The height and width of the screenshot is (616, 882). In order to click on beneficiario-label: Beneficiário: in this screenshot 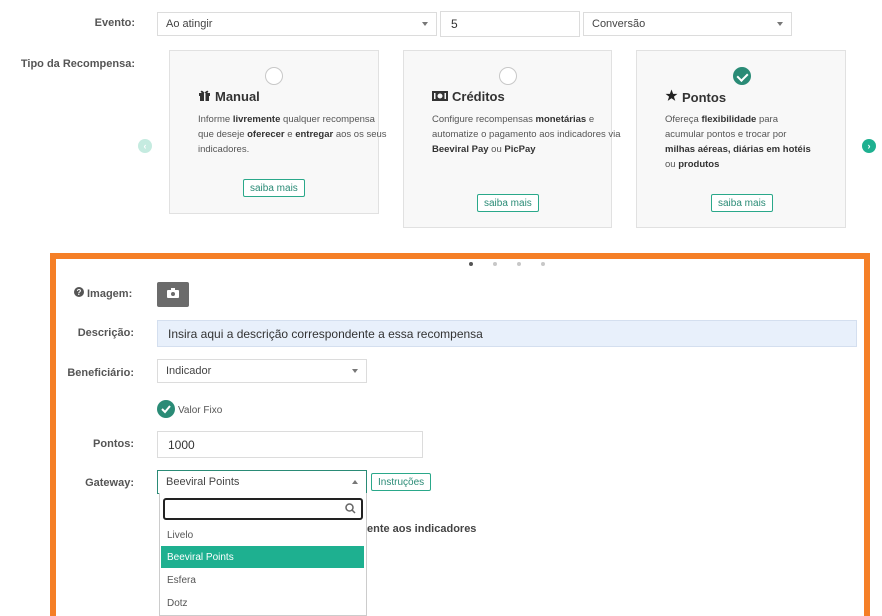, I will do `click(100, 373)`.